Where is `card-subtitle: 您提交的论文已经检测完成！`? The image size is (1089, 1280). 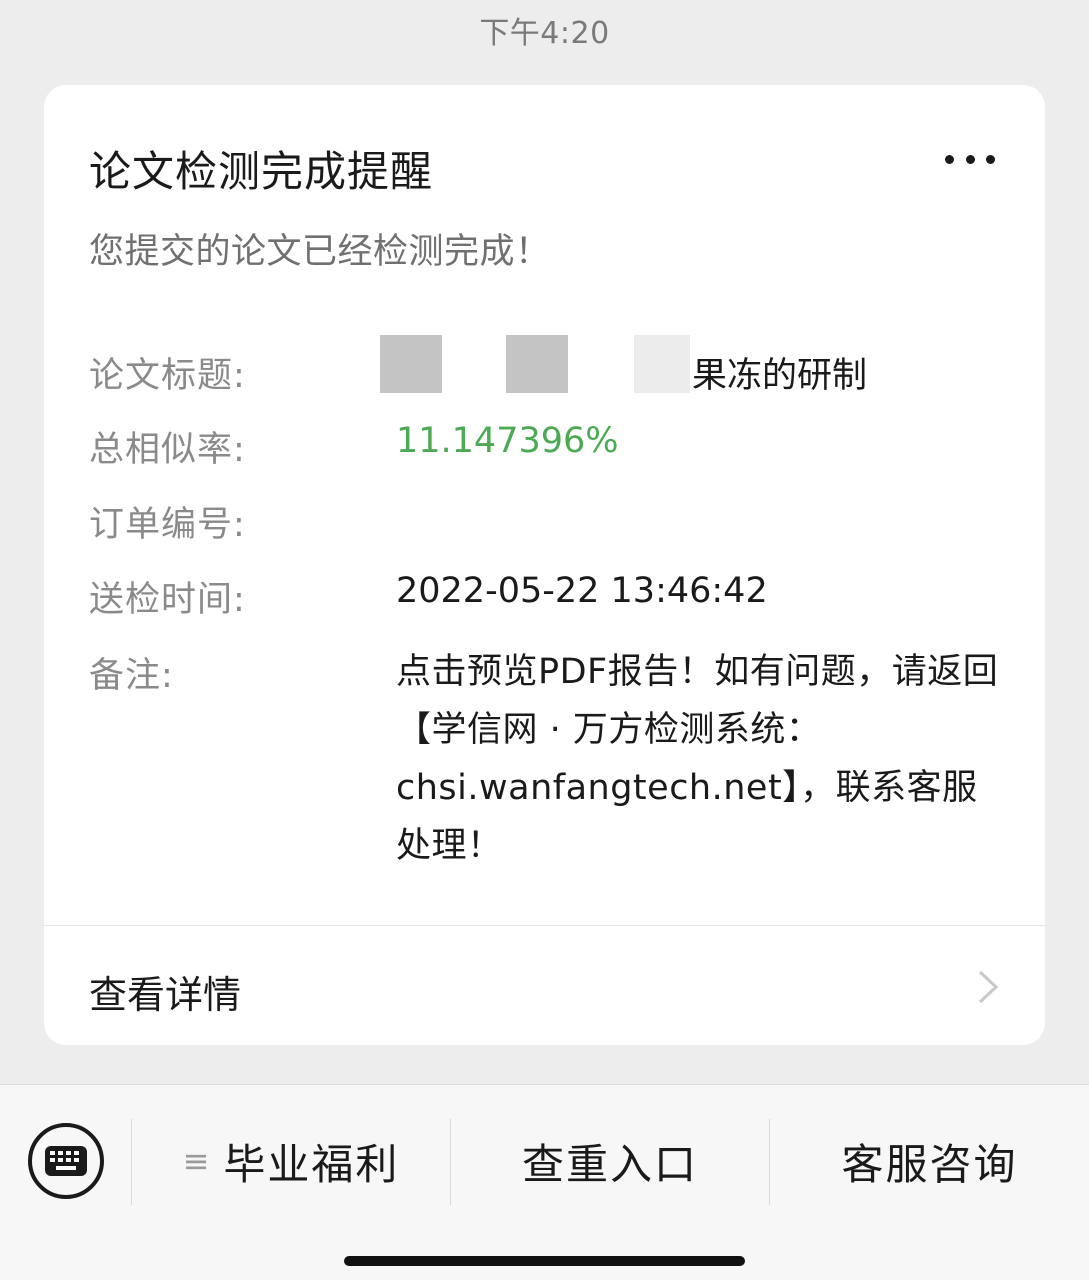
card-subtitle: 您提交的论文已经检测完成！ is located at coordinates (320, 252).